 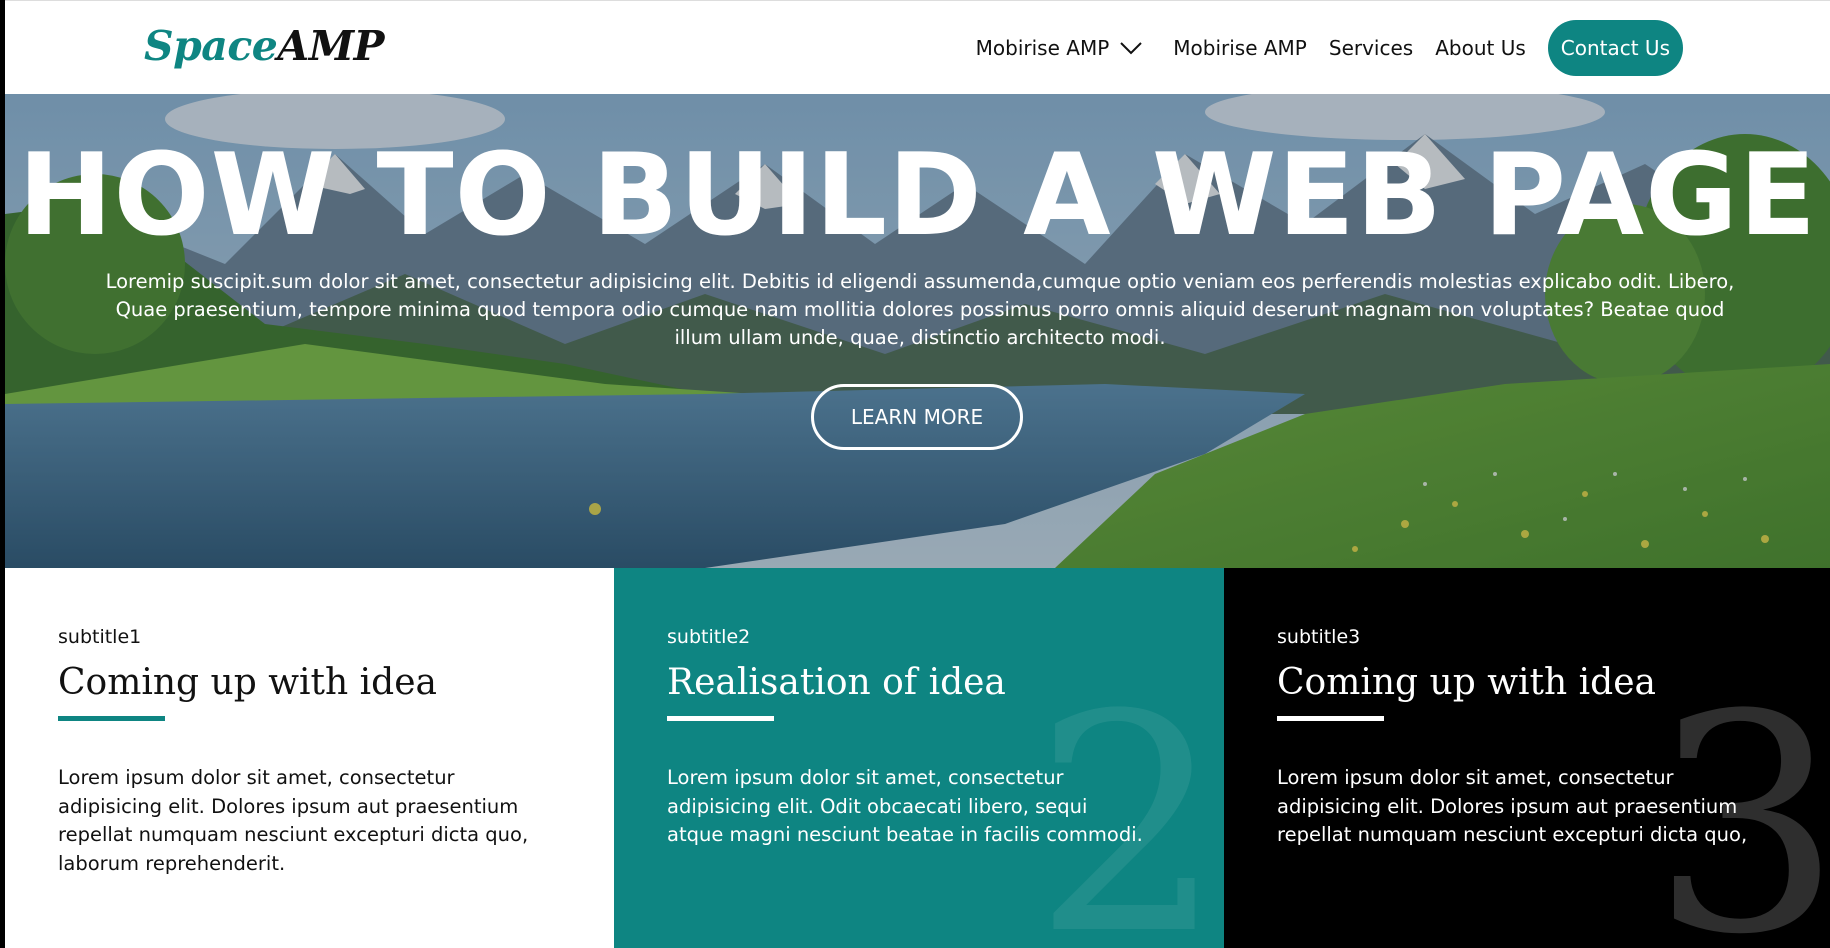 I want to click on nav-item-mobirise-dropdown: Mobirise AMP, so click(x=1064, y=48).